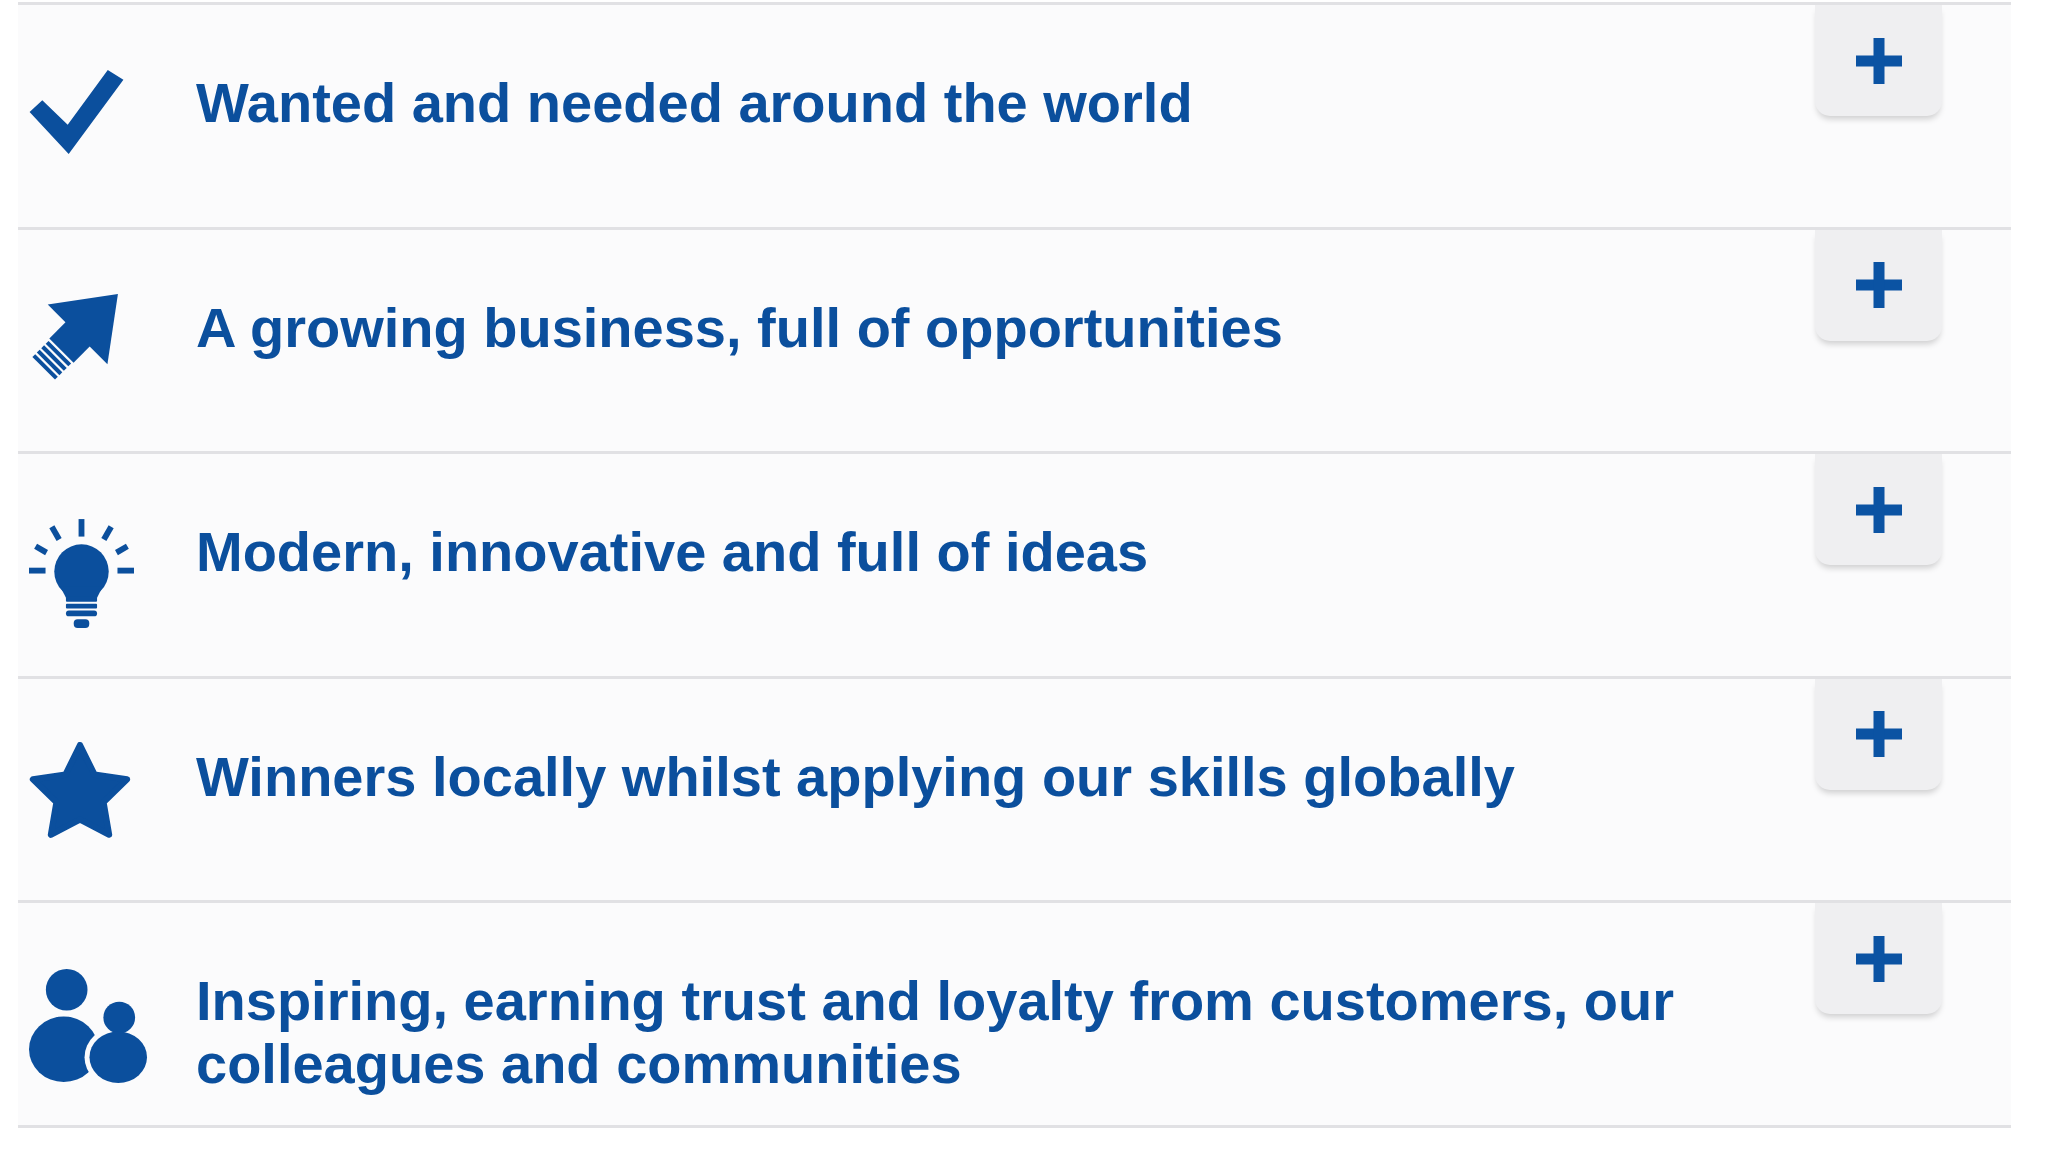 The image size is (2048, 1152). What do you see at coordinates (739, 327) in the screenshot?
I see `accordion-title: A growing business, full of opportunities` at bounding box center [739, 327].